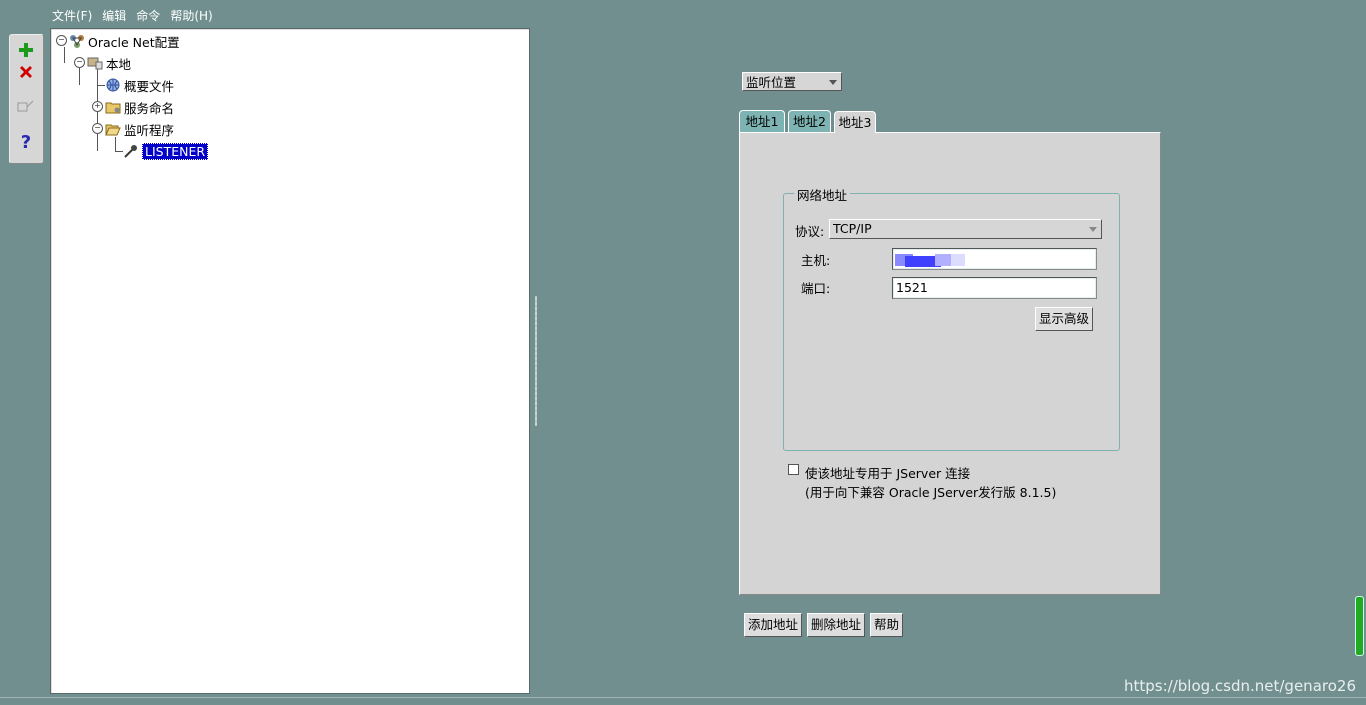 The height and width of the screenshot is (705, 1366). Describe the element at coordinates (72, 16) in the screenshot. I see `menu-file: 文件(F)` at that location.